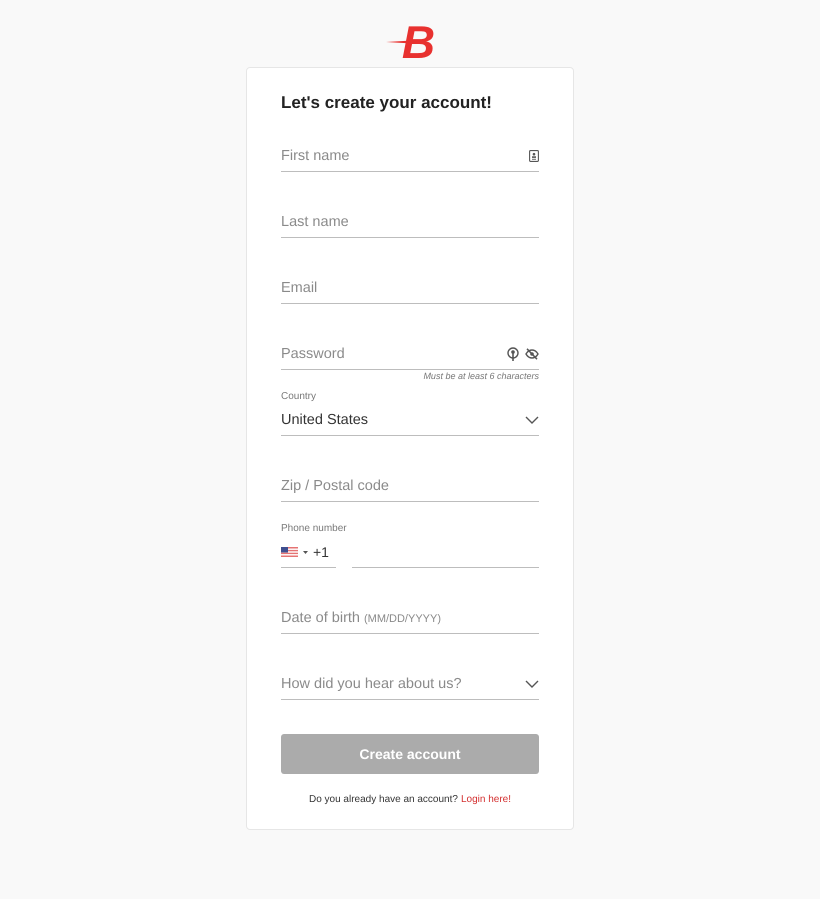  I want to click on eye-slash-icon, so click(532, 354).